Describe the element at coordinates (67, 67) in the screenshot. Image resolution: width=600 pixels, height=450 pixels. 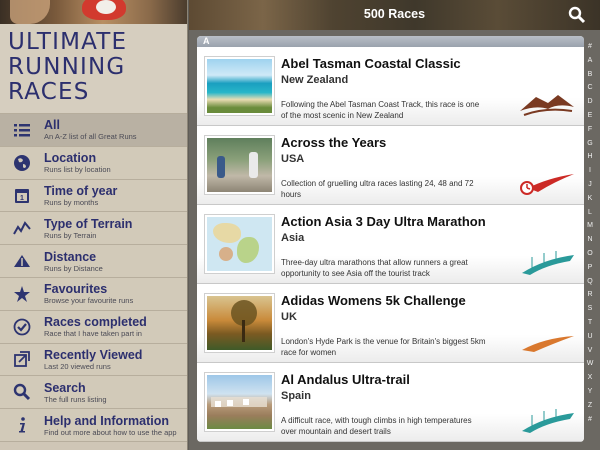
I see `app-title-line-2: RUNNING` at that location.